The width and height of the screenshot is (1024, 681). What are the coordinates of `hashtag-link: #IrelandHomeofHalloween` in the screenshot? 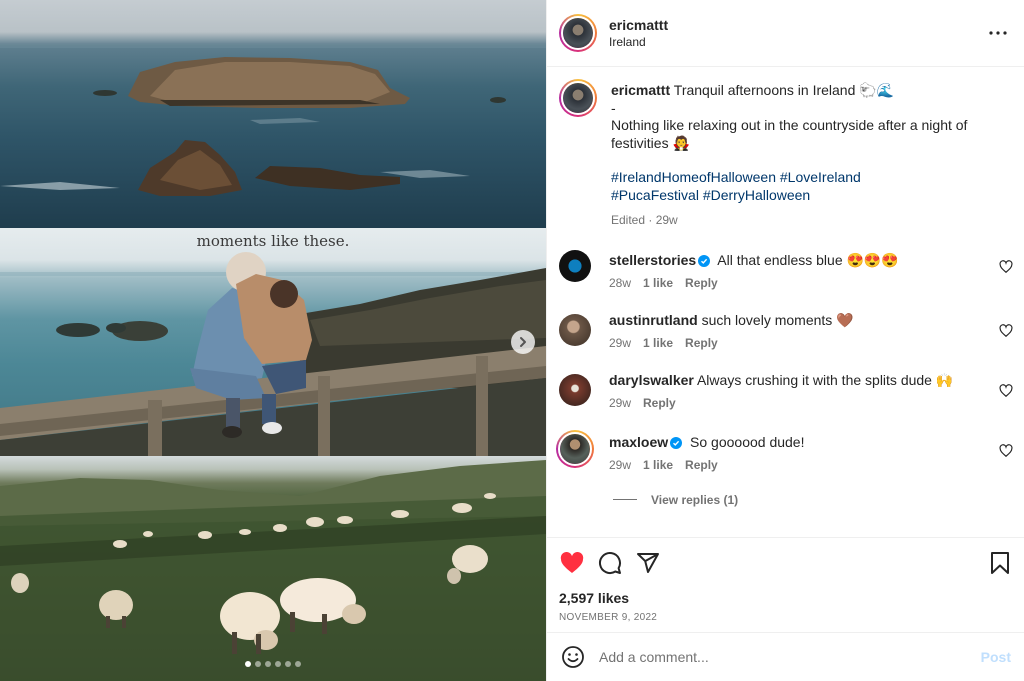 It's located at (693, 177).